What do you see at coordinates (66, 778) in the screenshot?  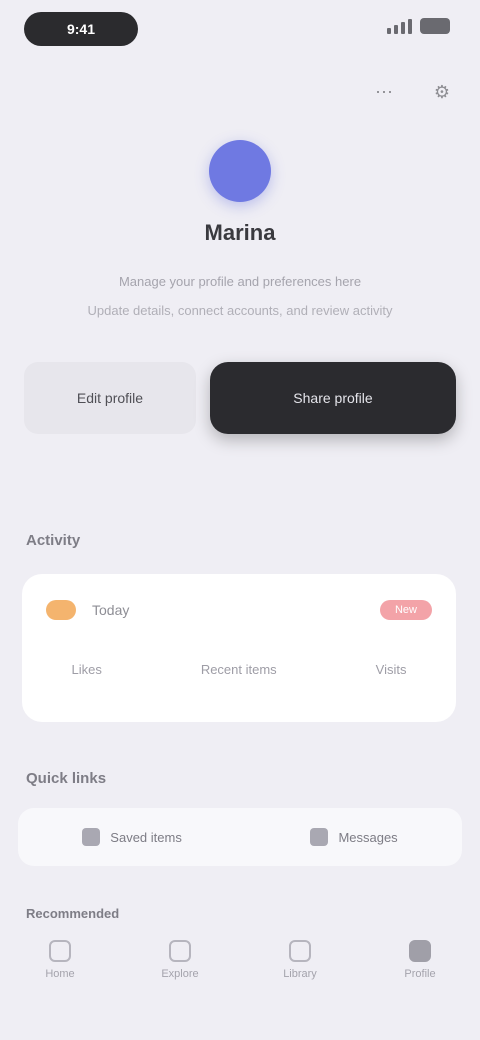 I see `quick-links-section-title: Quick links` at bounding box center [66, 778].